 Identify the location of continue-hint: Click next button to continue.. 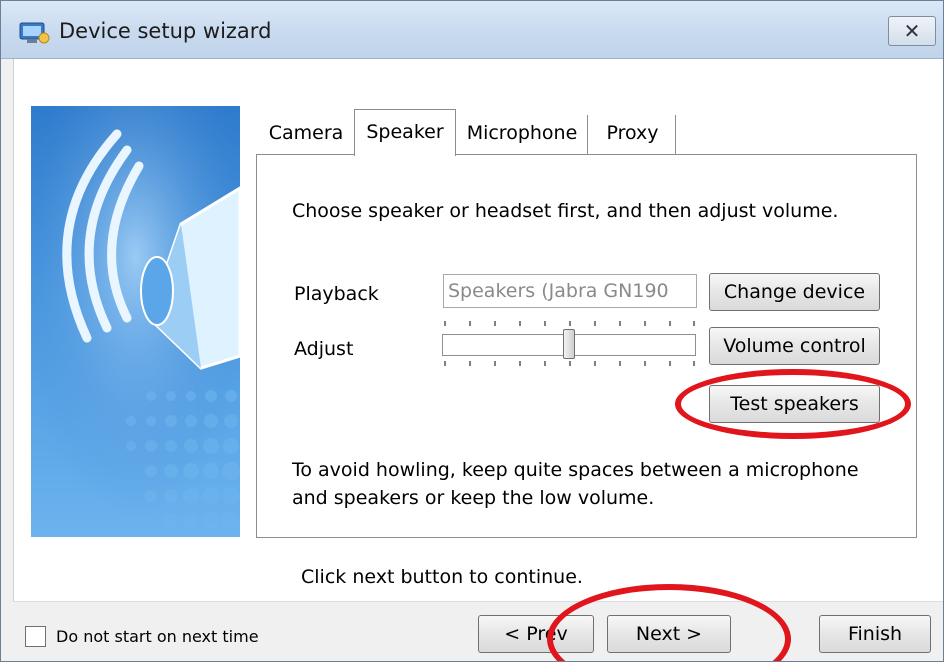
(442, 577).